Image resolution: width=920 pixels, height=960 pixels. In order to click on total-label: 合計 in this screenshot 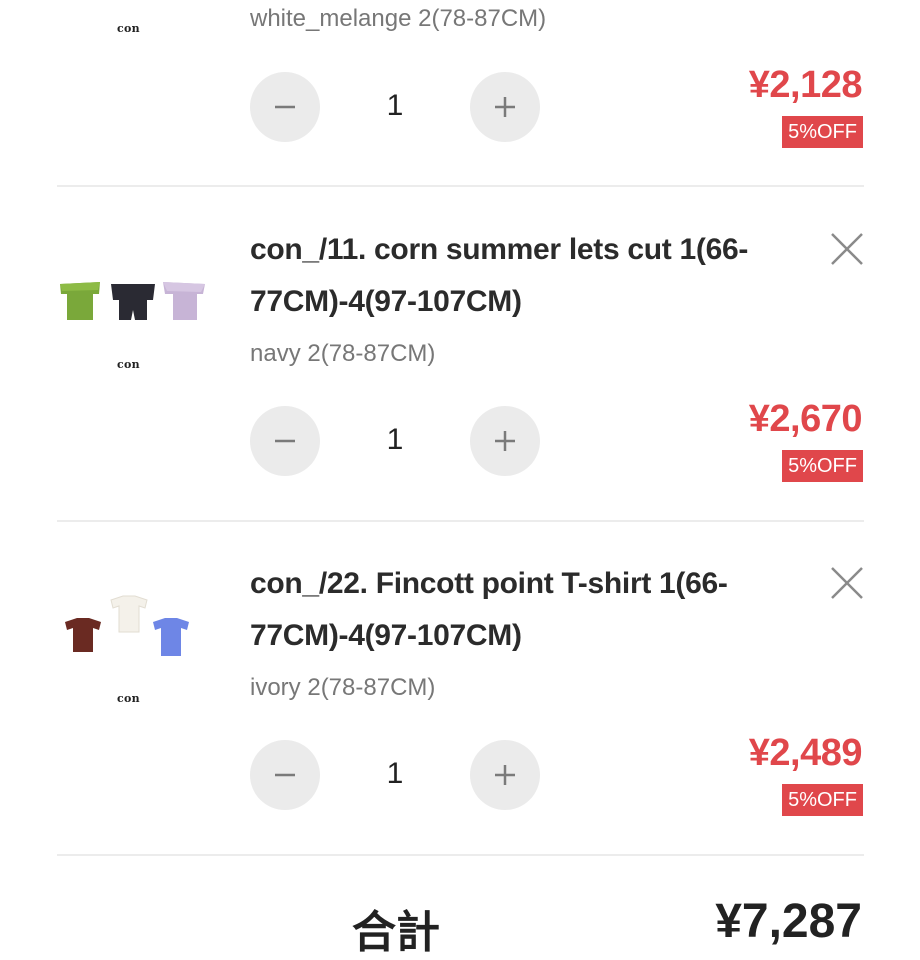, I will do `click(396, 932)`.